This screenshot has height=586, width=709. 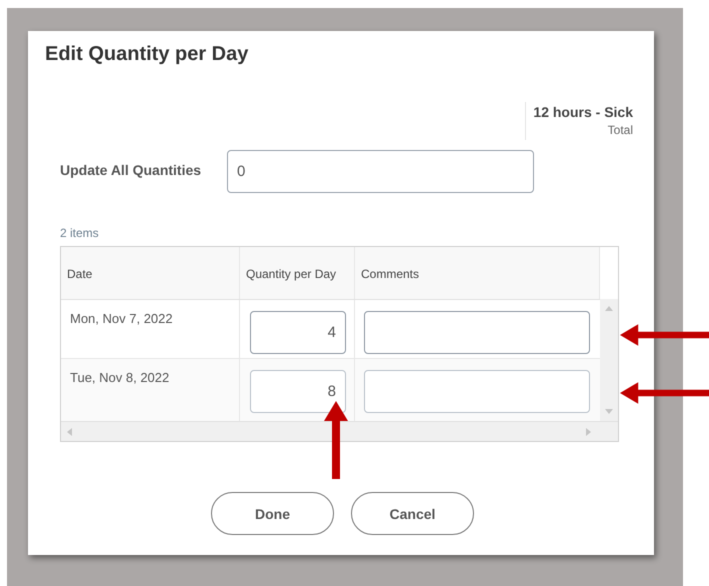 What do you see at coordinates (380, 171) in the screenshot?
I see `input-field: 0` at bounding box center [380, 171].